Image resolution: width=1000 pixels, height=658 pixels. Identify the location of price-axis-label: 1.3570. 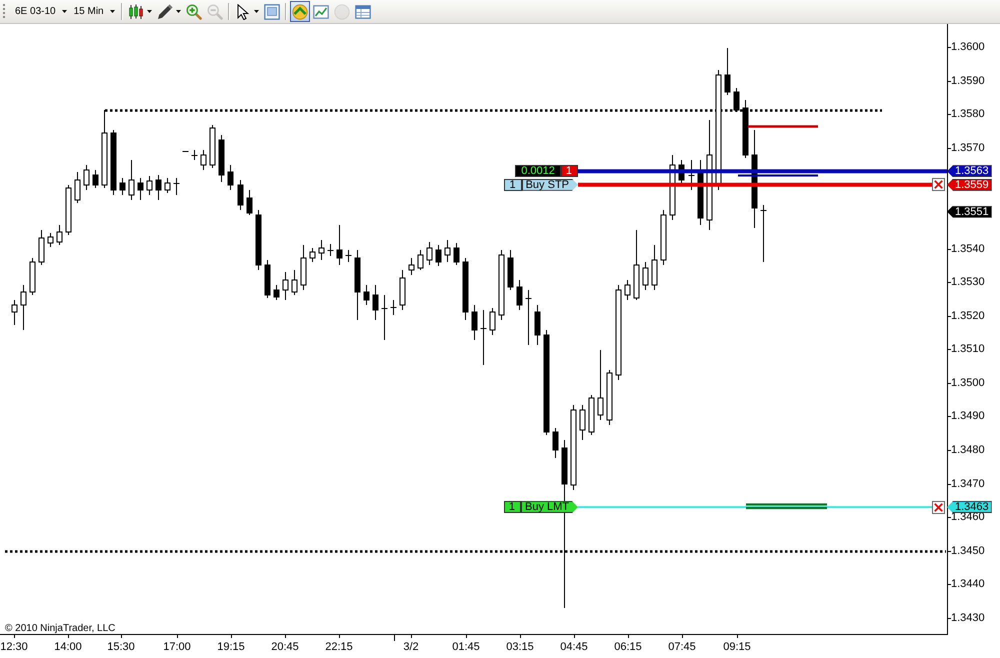
(968, 148).